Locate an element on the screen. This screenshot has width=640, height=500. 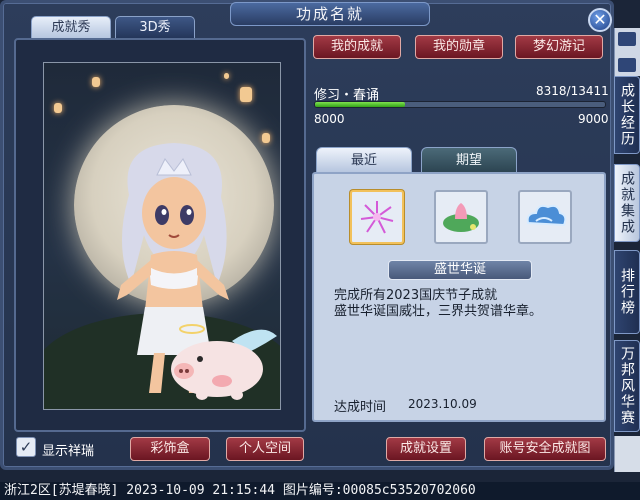
decoration-box-button: 彩饰盒 is located at coordinates (170, 449).